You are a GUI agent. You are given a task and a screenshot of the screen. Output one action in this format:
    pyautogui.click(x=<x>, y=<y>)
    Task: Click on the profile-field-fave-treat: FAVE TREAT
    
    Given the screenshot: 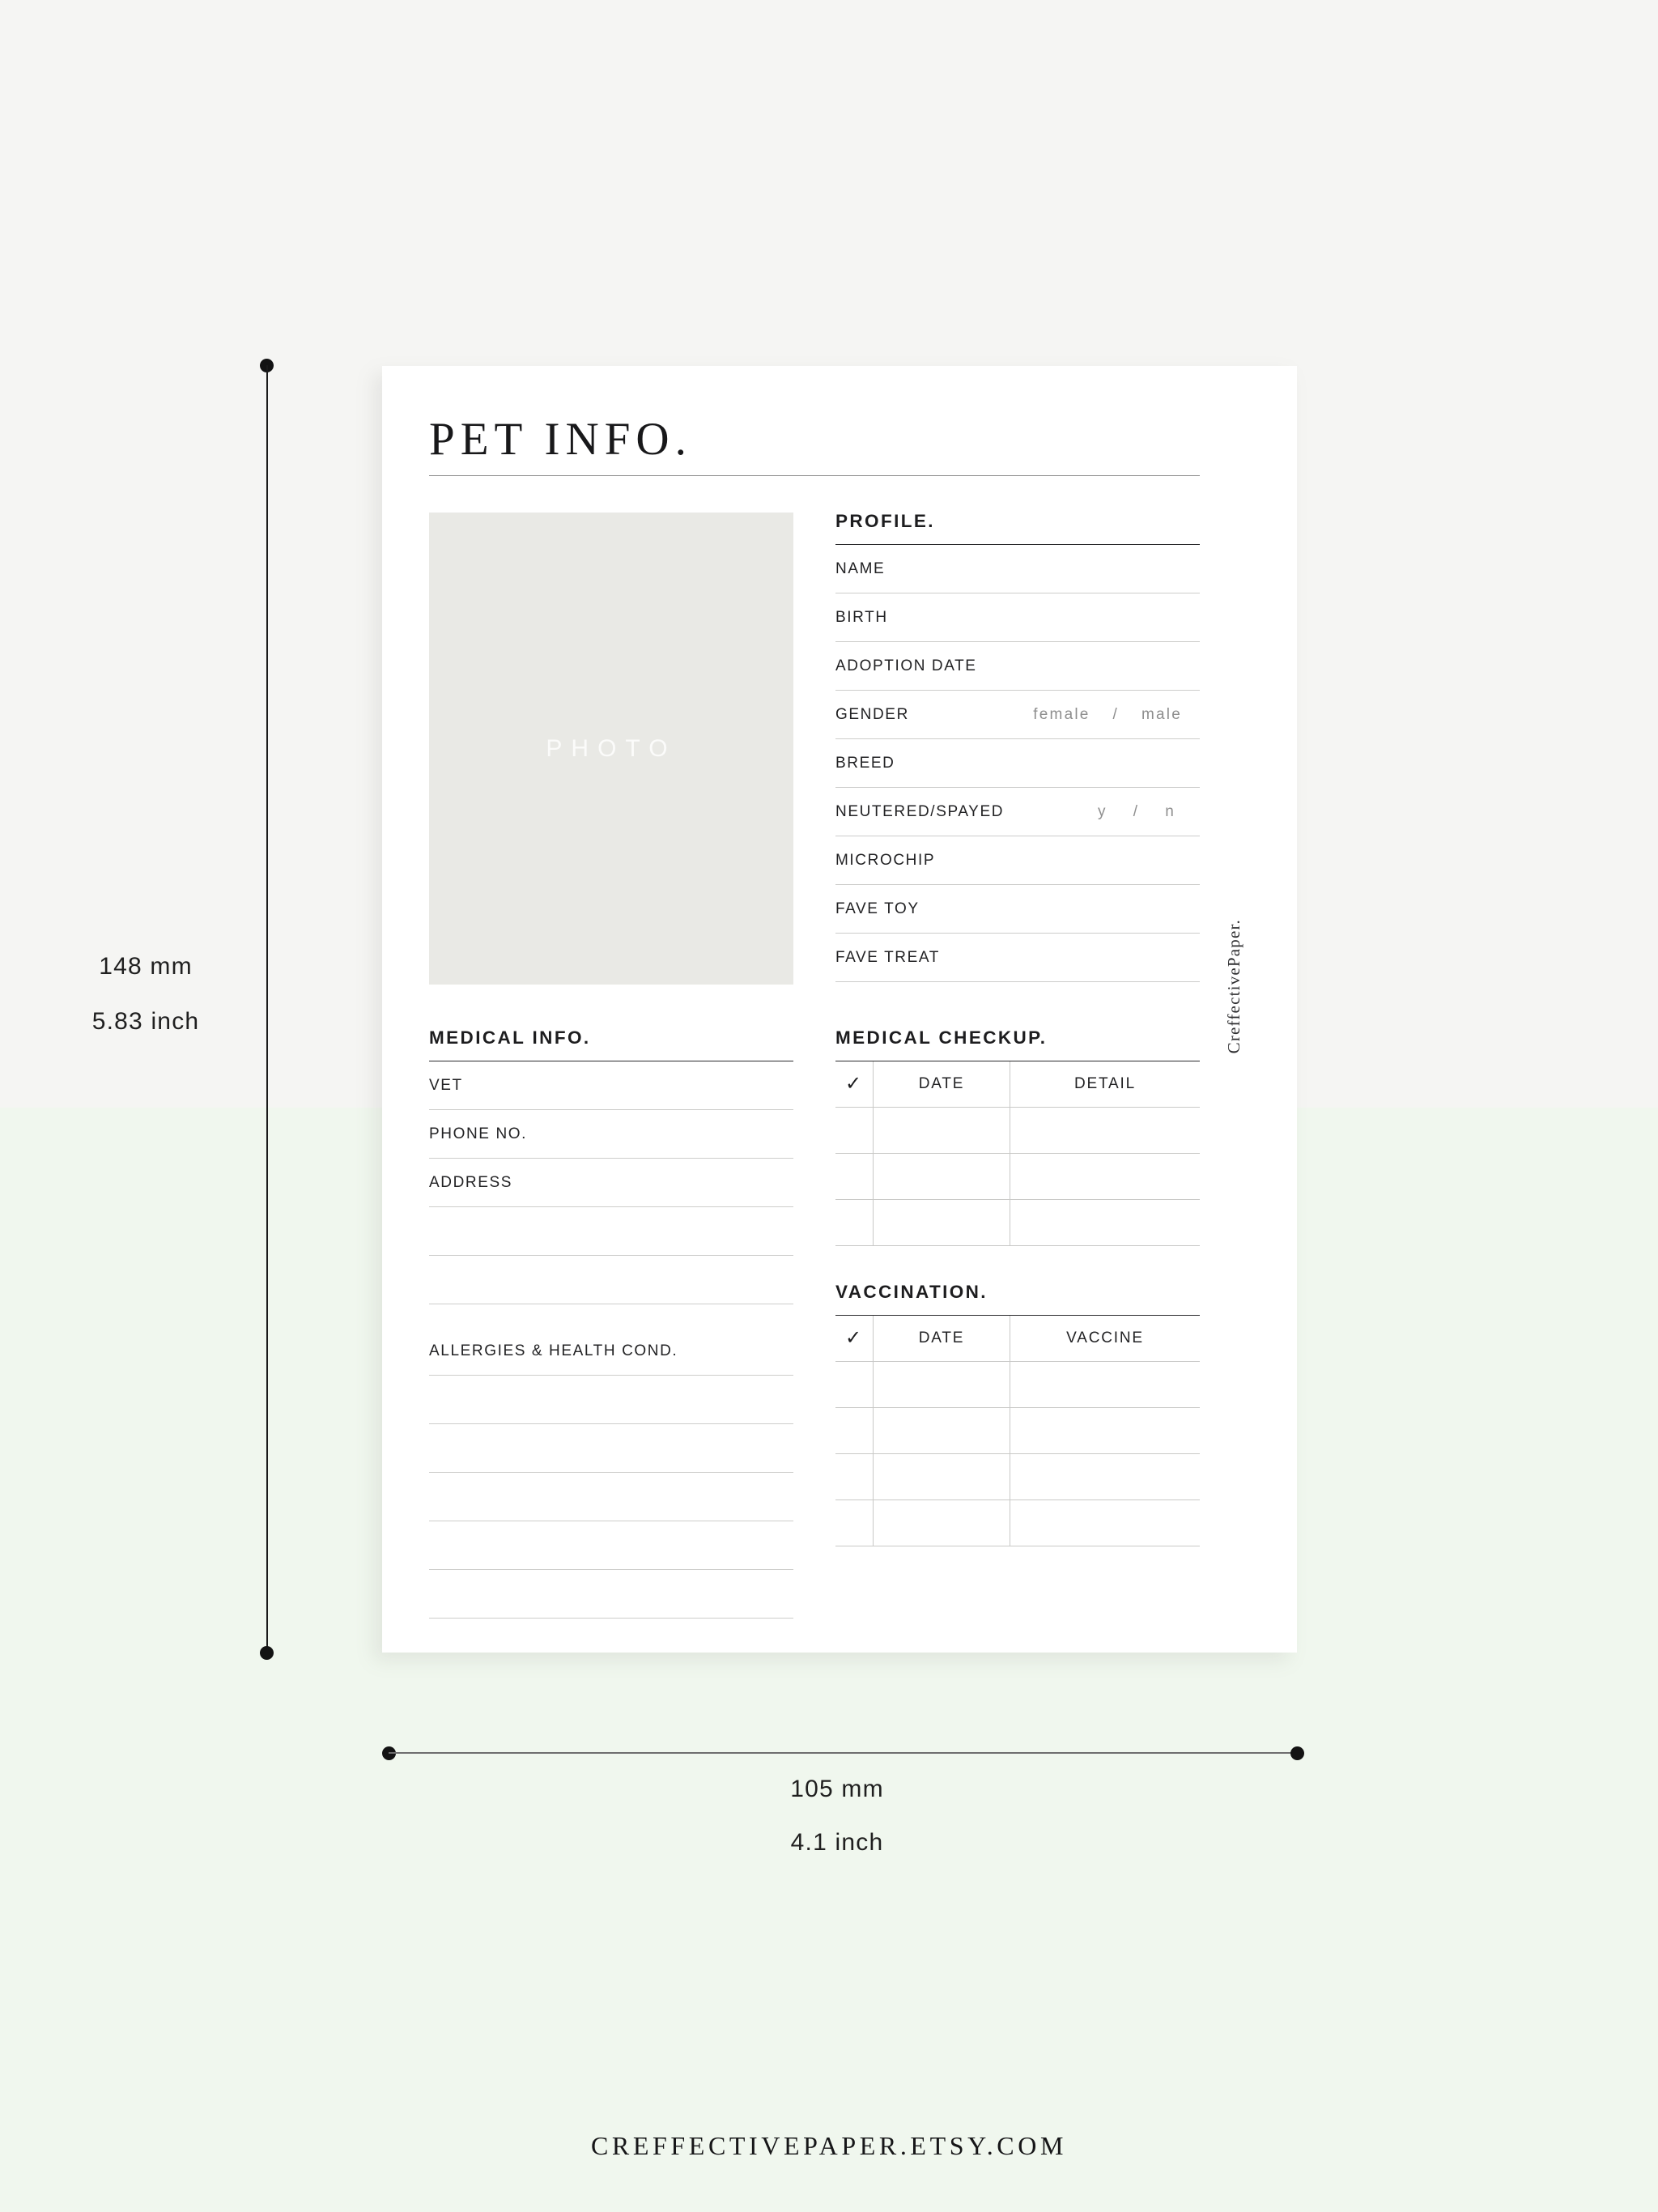 What is the action you would take?
    pyautogui.click(x=1017, y=959)
    